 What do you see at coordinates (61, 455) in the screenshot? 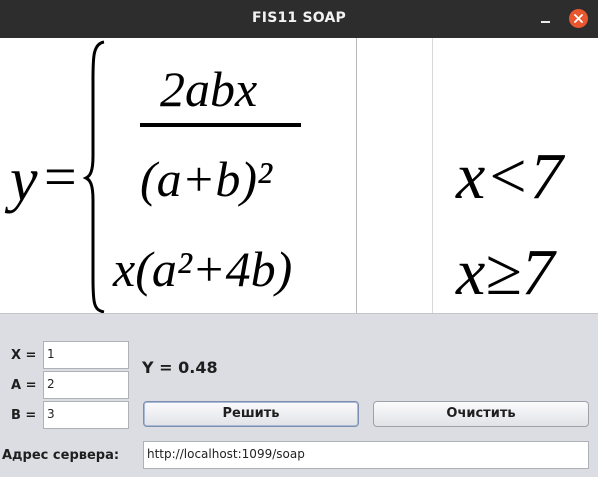
I see `server-address-label: Адрес сервера:` at bounding box center [61, 455].